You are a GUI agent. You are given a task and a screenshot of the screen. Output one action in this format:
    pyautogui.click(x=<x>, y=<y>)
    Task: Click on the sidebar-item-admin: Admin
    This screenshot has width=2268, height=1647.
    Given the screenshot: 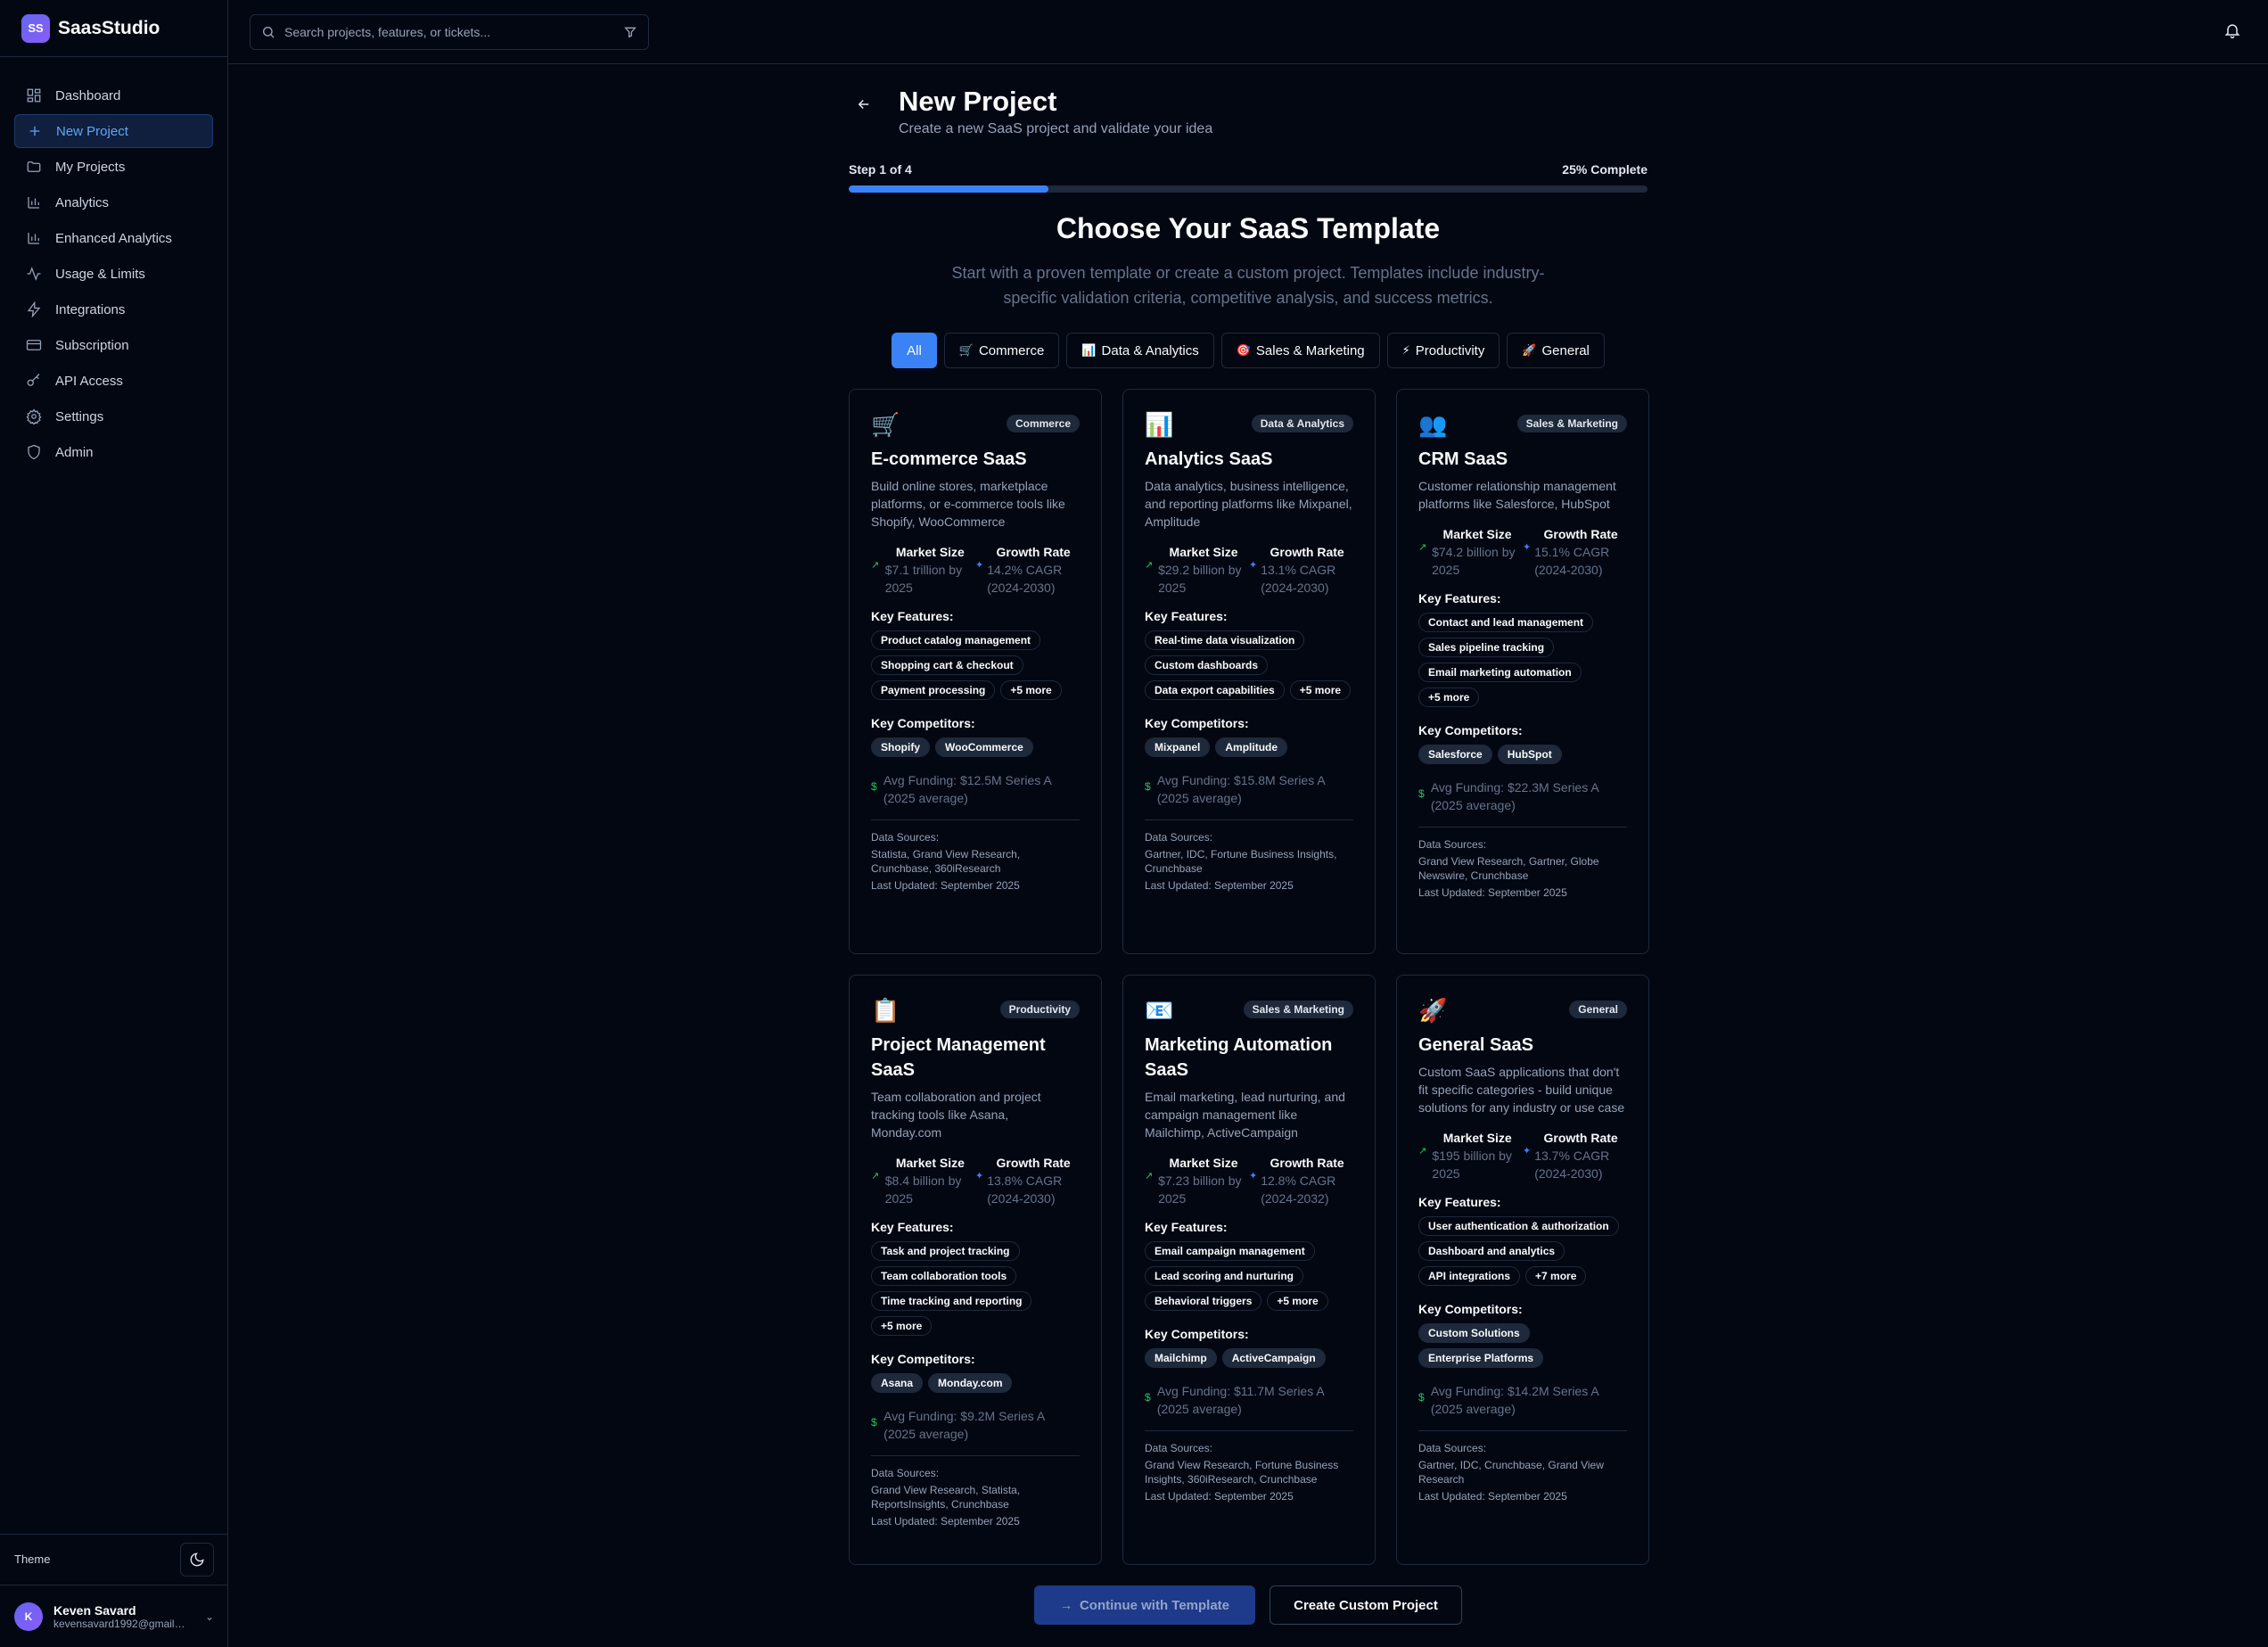 What is the action you would take?
    pyautogui.click(x=113, y=452)
    